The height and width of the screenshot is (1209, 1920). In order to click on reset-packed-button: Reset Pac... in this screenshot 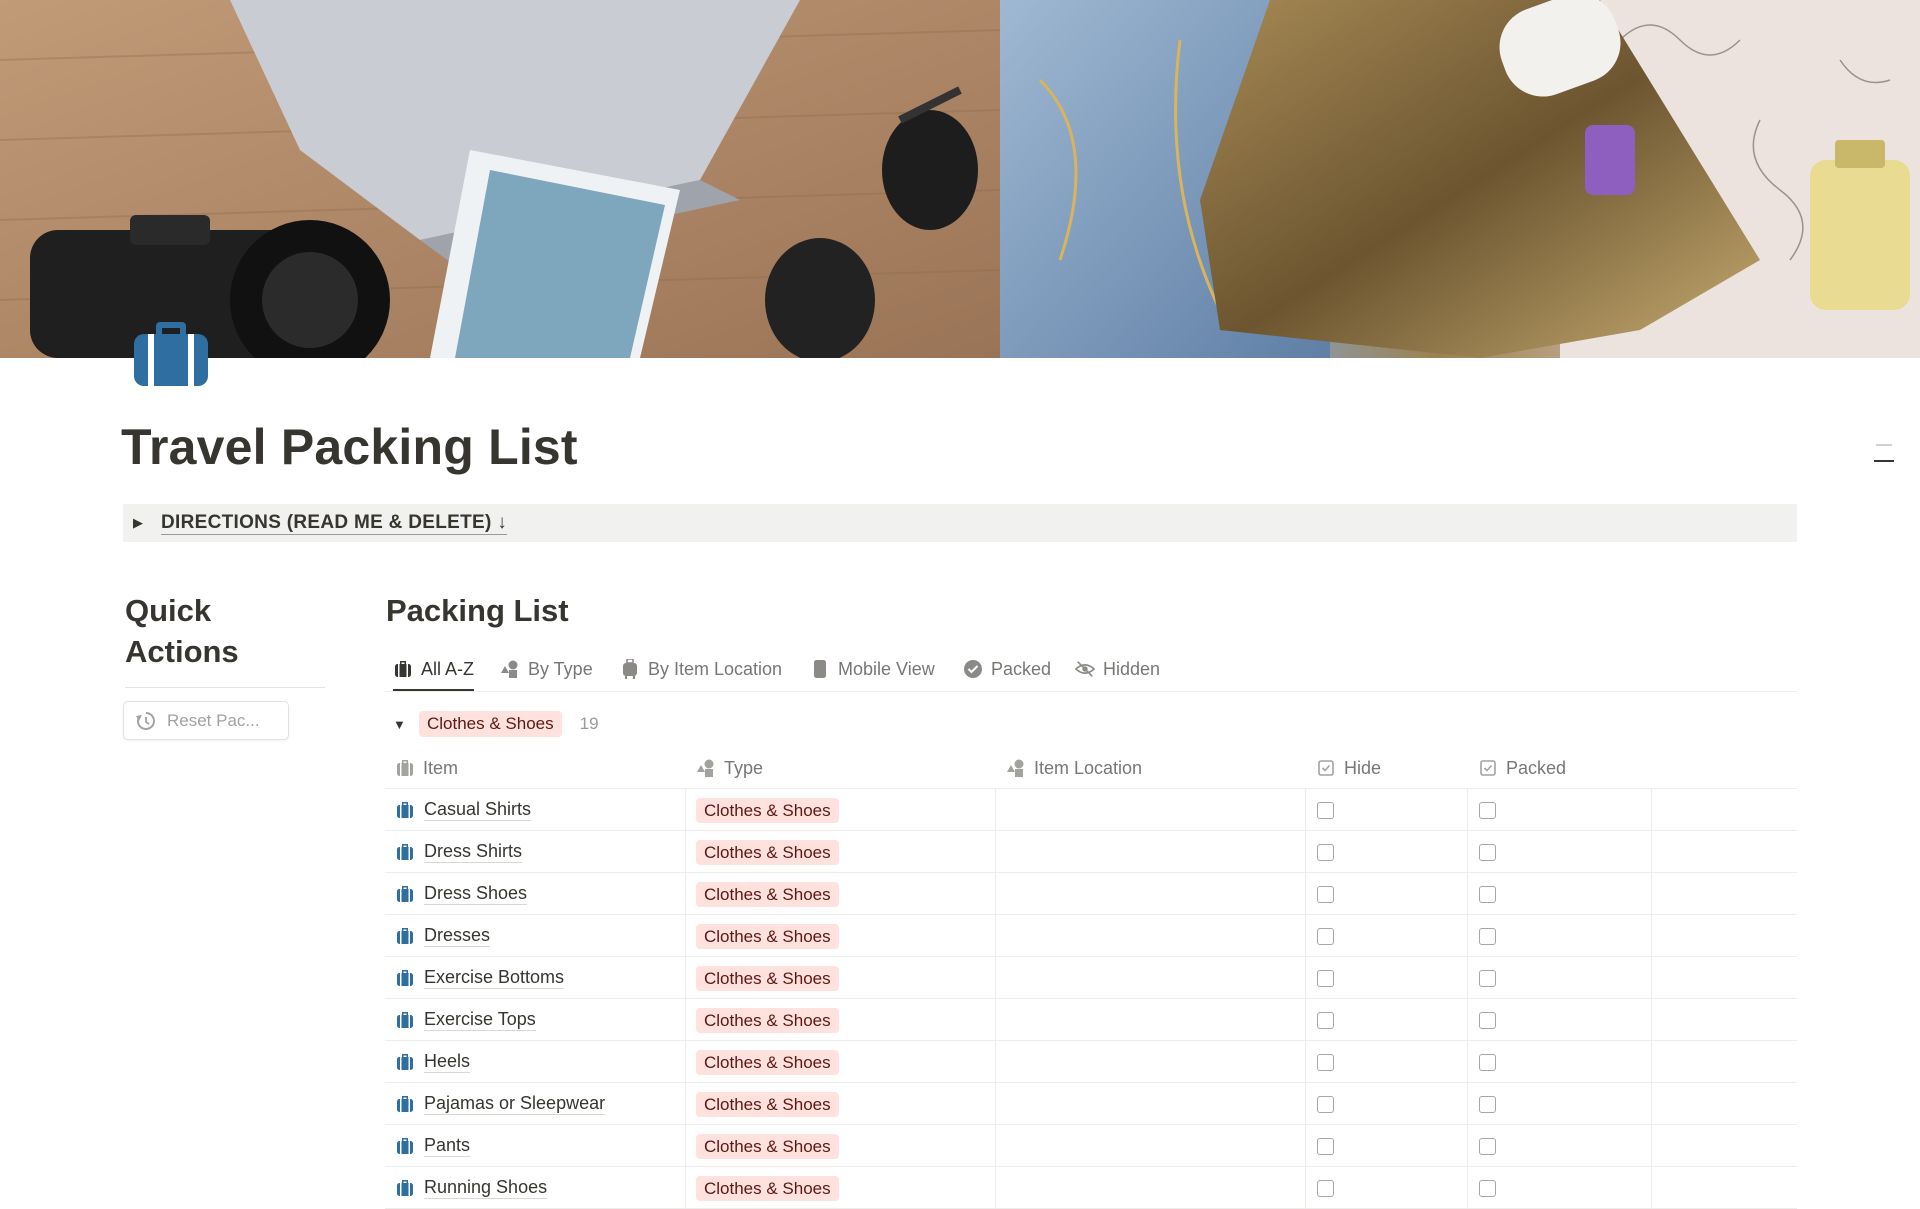, I will do `click(206, 720)`.